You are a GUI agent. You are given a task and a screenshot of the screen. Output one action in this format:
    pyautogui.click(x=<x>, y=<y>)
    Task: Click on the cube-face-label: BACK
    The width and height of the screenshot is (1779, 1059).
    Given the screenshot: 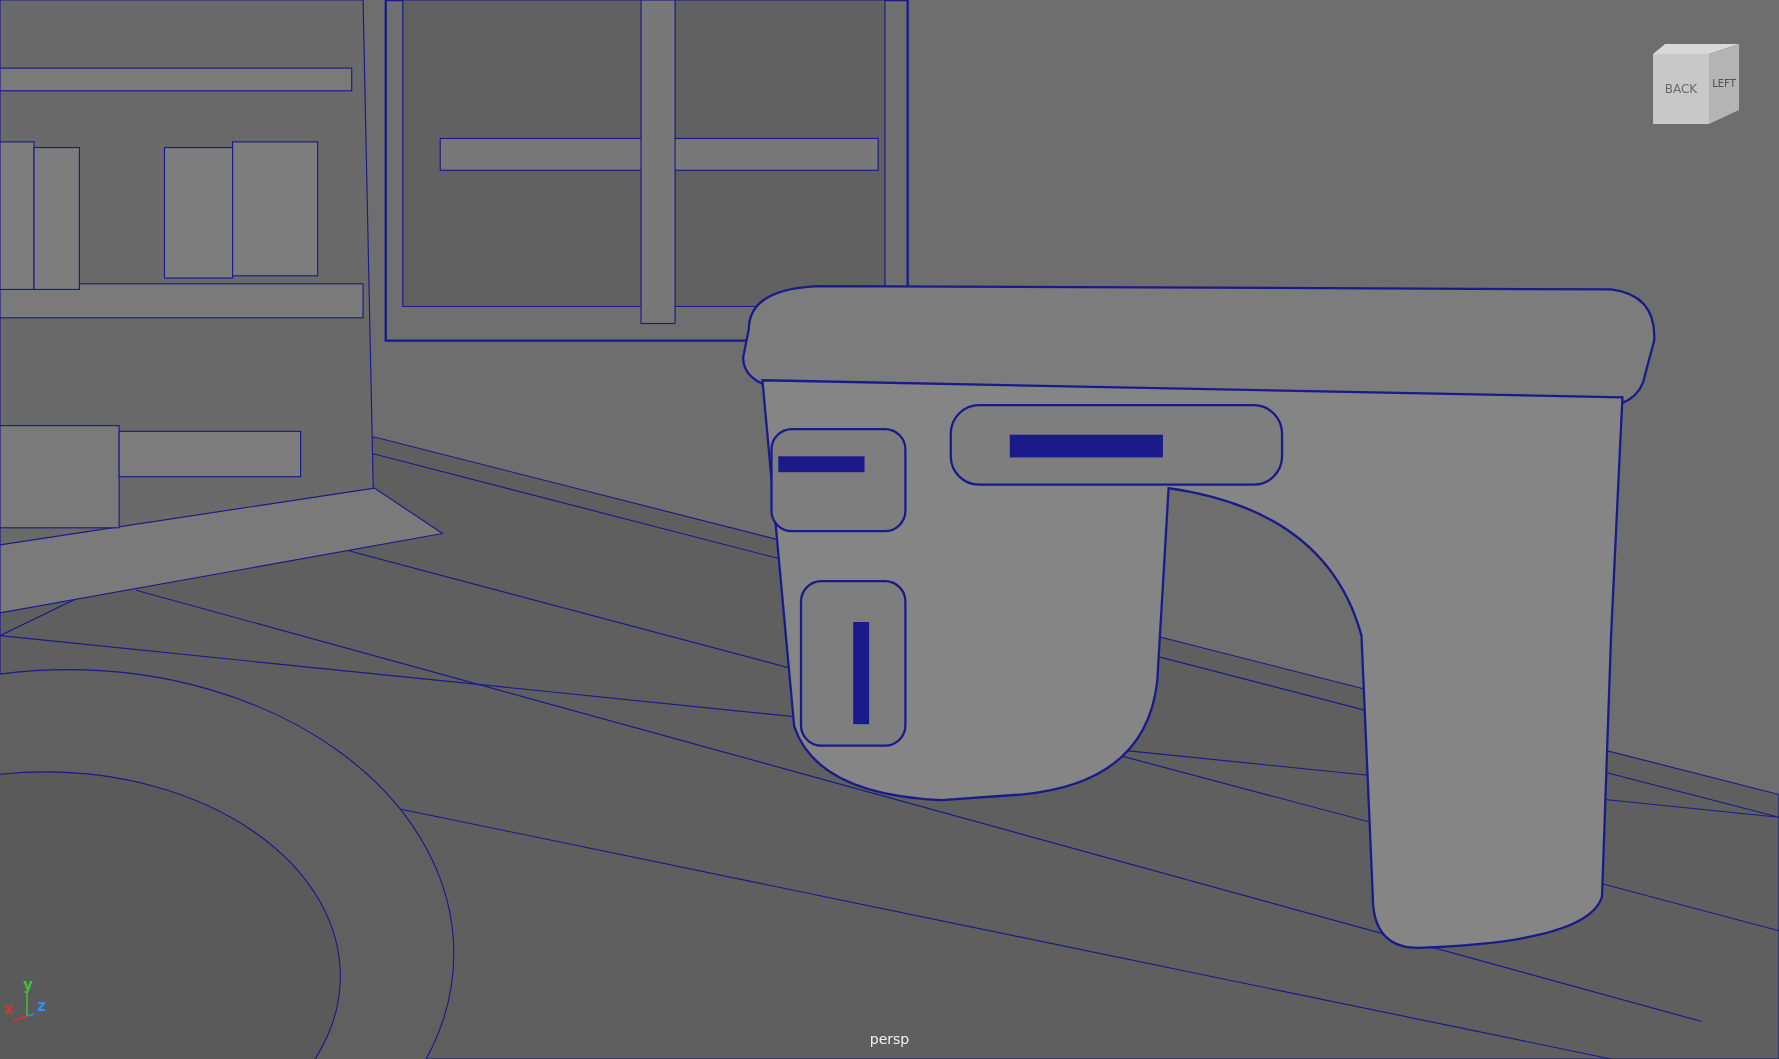 What is the action you would take?
    pyautogui.click(x=1681, y=89)
    